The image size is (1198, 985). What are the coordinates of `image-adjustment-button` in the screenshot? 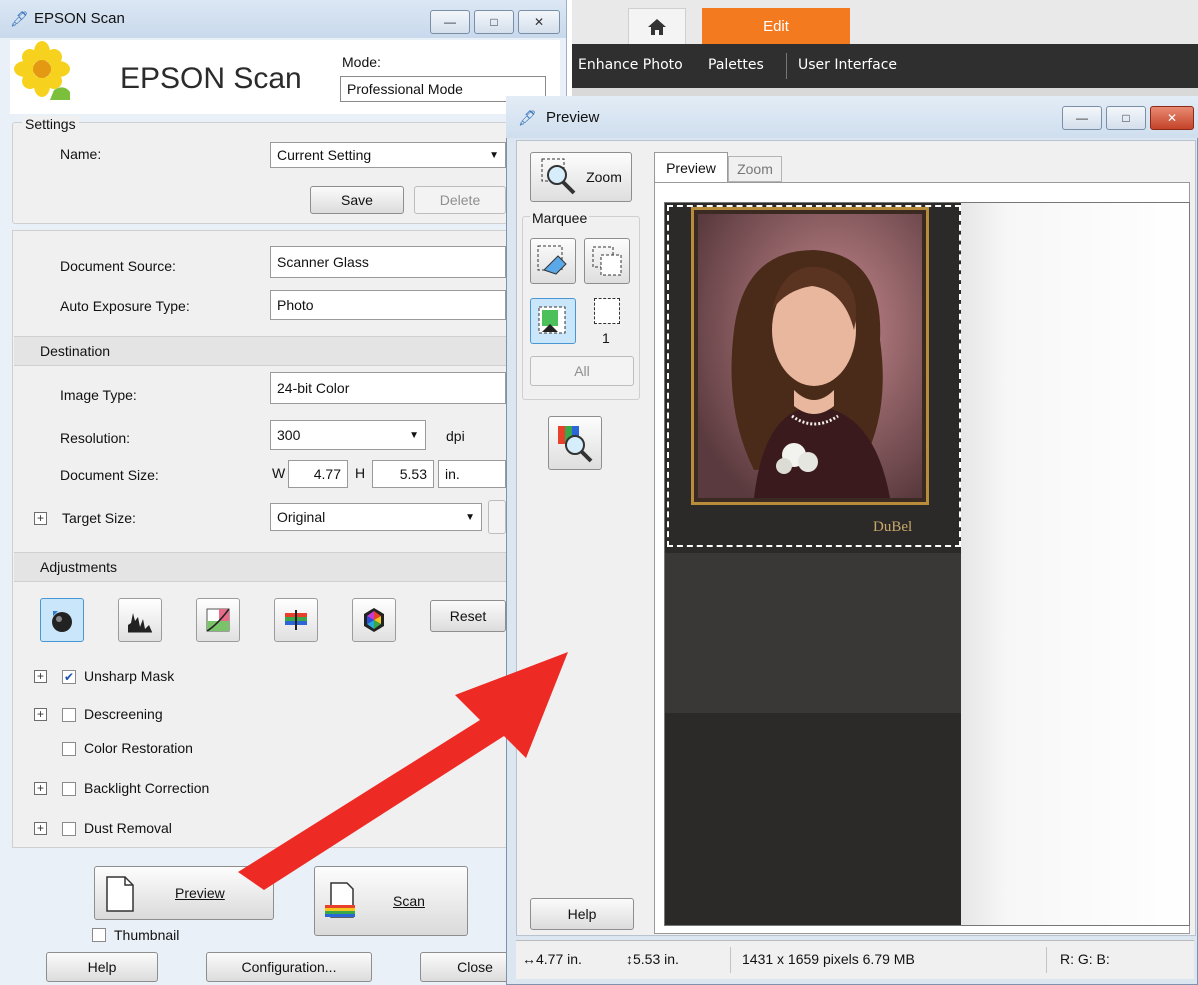 It's located at (296, 620).